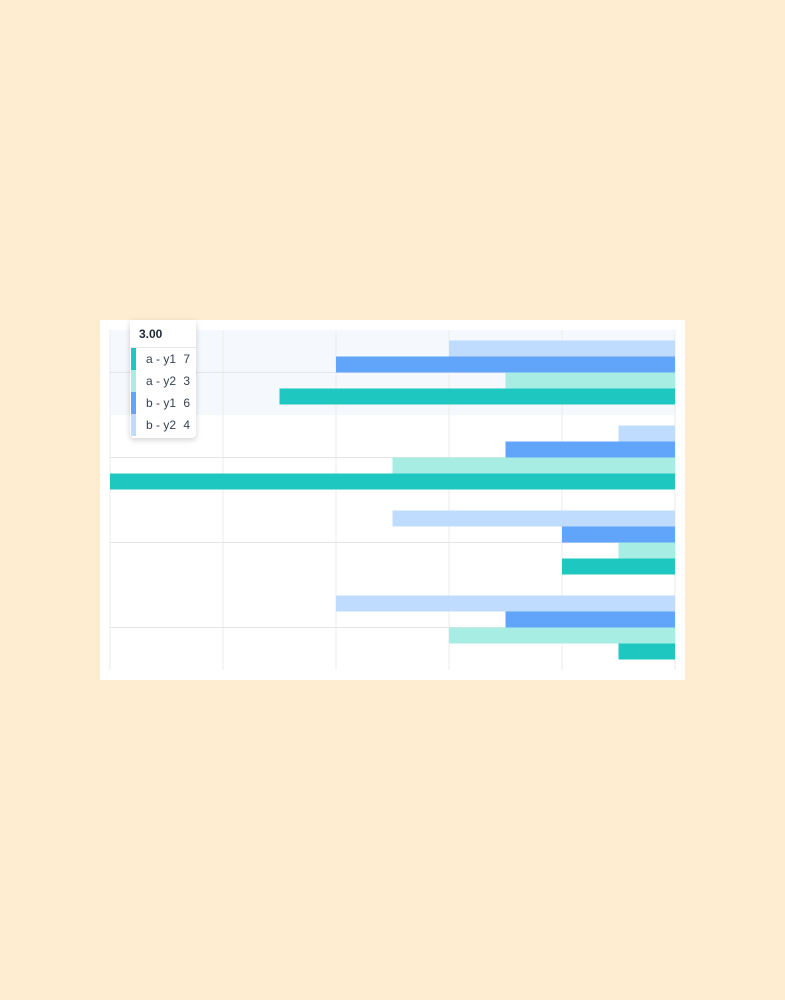  Describe the element at coordinates (163, 334) in the screenshot. I see `tooltip-title: 3.00` at that location.